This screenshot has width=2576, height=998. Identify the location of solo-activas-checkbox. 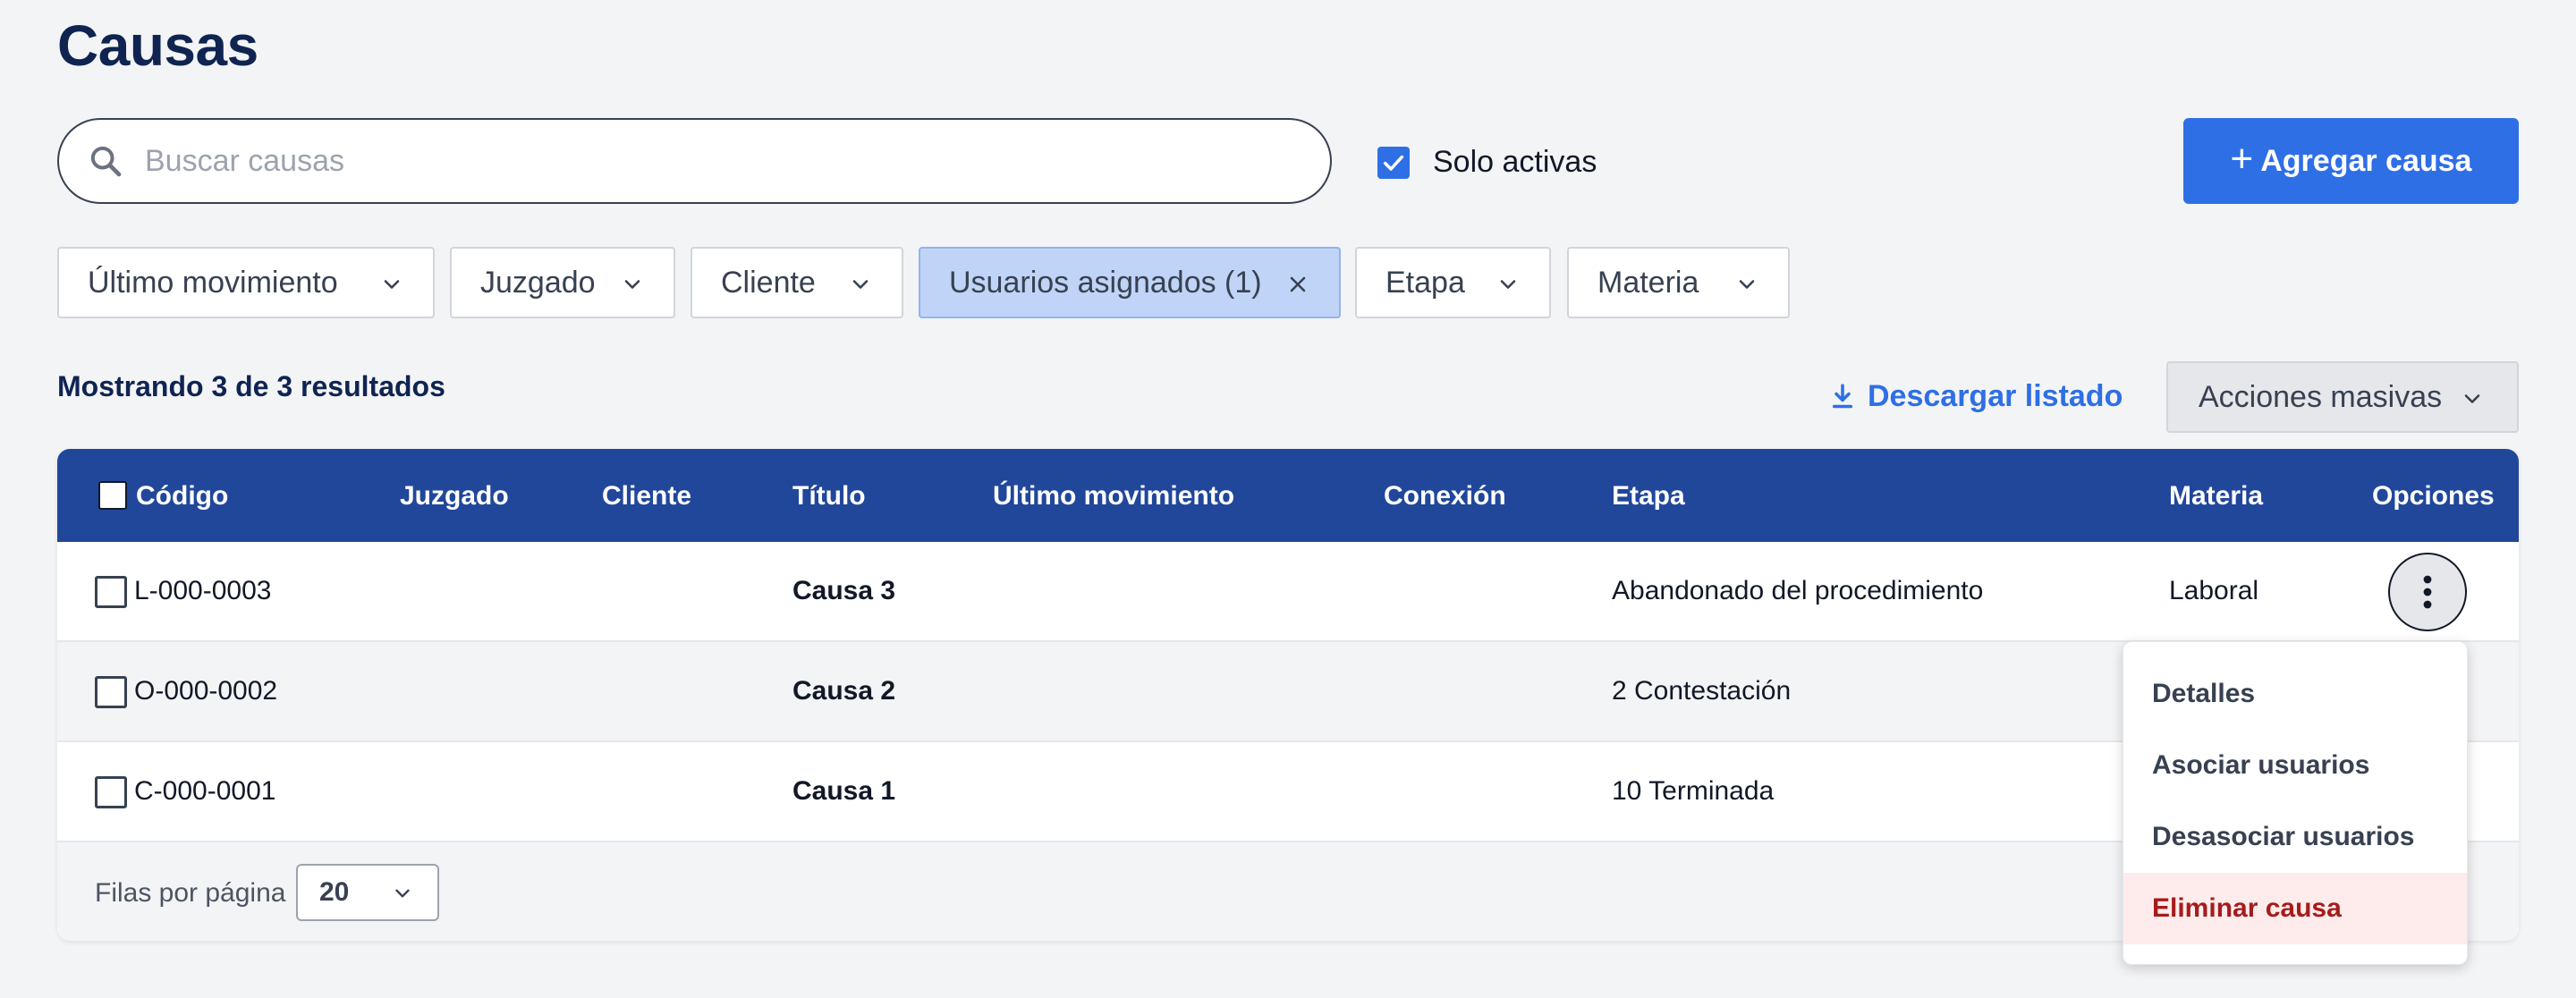
(1393, 162).